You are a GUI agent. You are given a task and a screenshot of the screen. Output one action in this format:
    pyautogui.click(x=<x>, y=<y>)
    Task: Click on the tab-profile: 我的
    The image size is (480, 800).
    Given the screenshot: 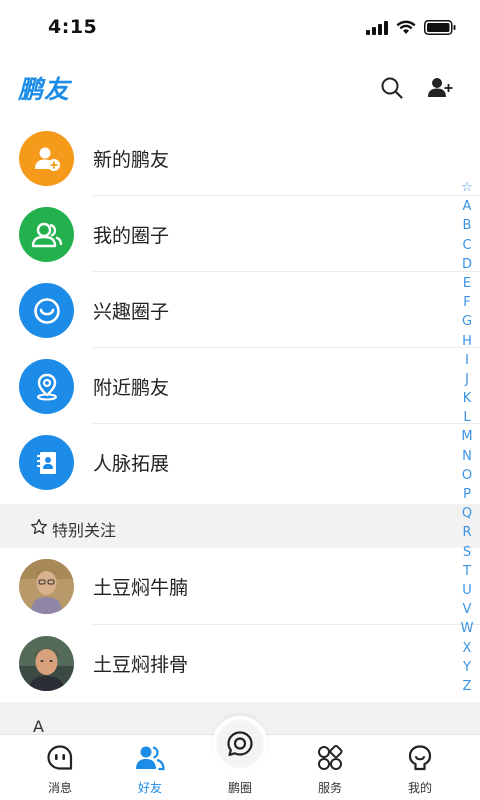 What is the action you would take?
    pyautogui.click(x=420, y=767)
    